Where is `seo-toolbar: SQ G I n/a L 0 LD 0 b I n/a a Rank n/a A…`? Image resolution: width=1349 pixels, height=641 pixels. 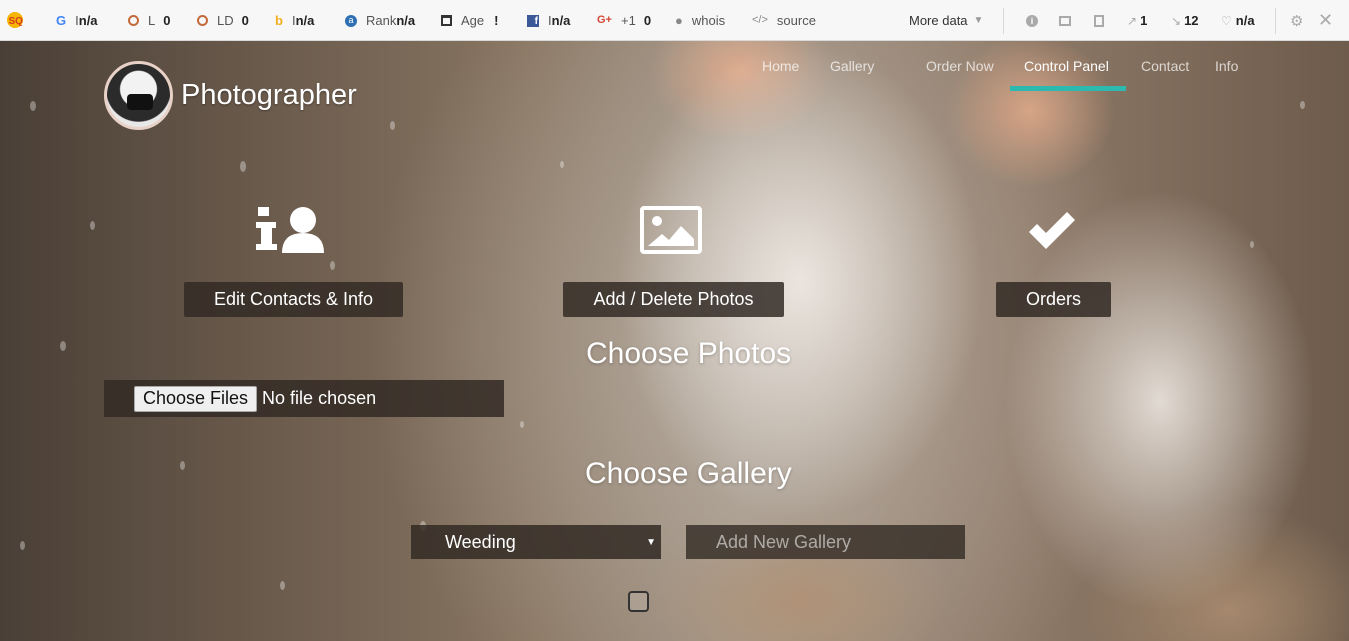 seo-toolbar: SQ G I n/a L 0 LD 0 b I n/a a Rank n/a A… is located at coordinates (674, 20).